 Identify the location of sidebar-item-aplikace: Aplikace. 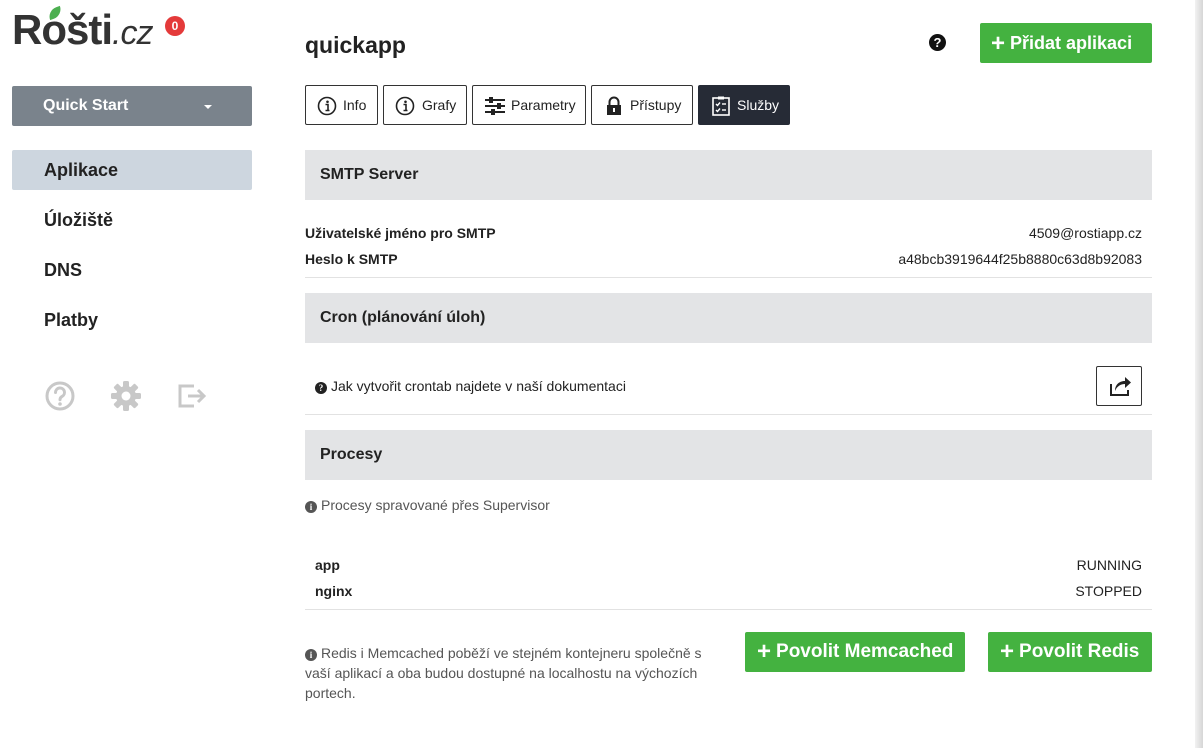
(132, 170).